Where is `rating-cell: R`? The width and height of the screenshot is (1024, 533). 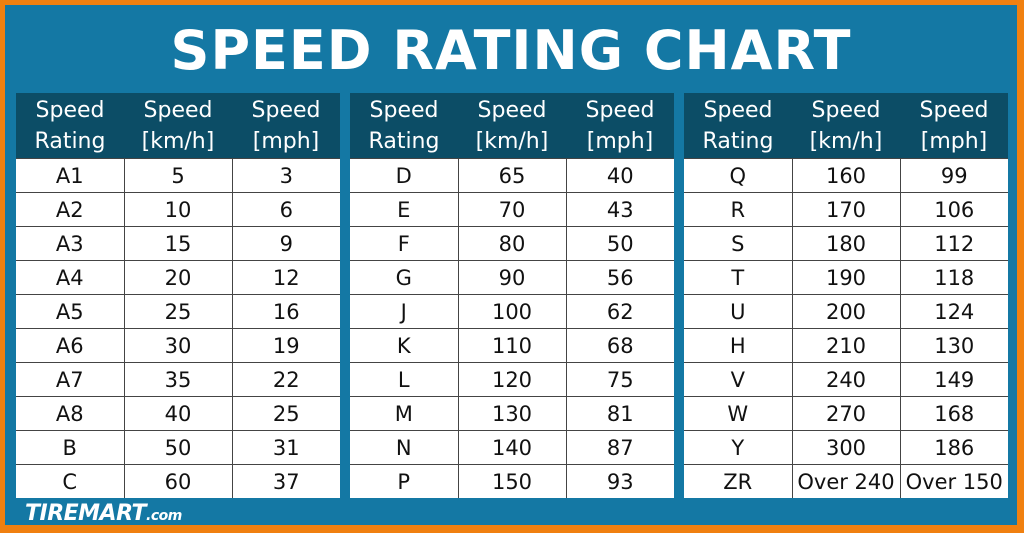
rating-cell: R is located at coordinates (738, 209).